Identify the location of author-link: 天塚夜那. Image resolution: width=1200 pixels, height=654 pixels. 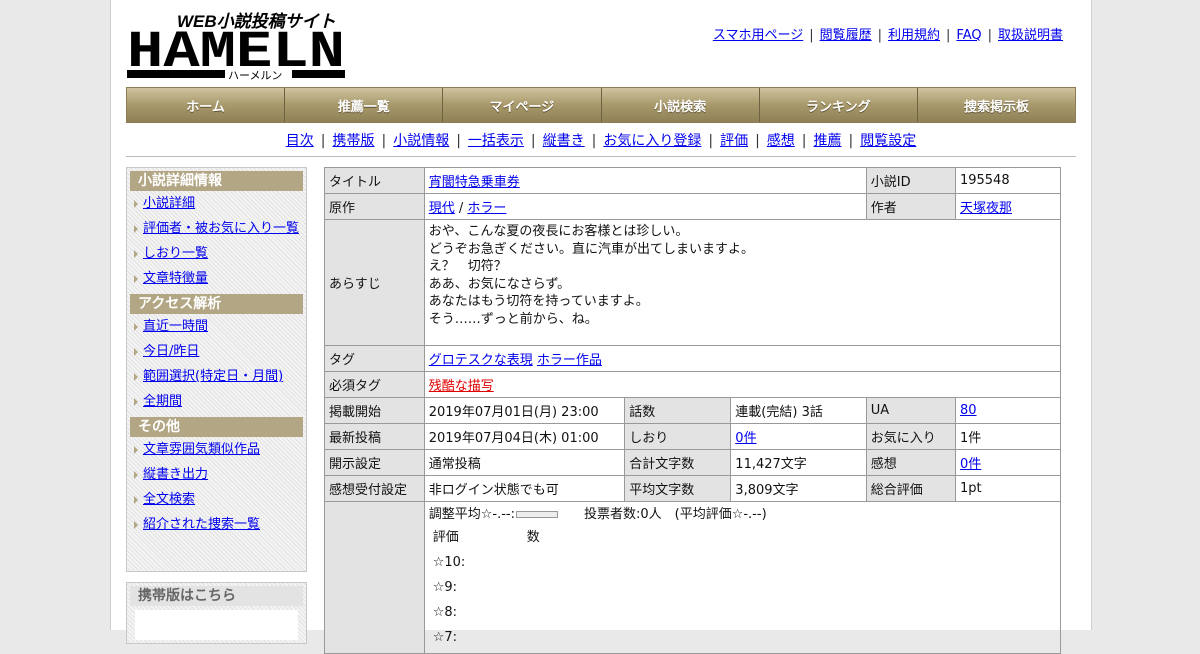
(986, 208).